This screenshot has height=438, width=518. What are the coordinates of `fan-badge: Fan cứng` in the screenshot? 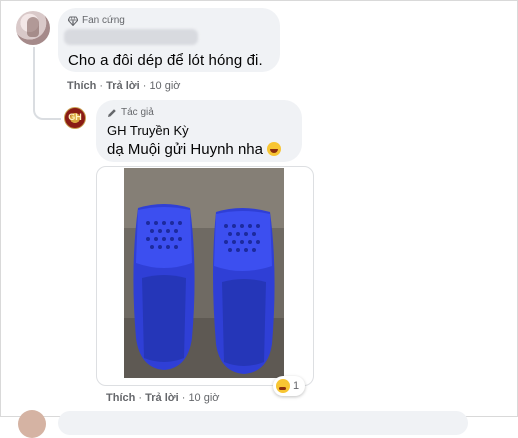 It's located at (96, 20).